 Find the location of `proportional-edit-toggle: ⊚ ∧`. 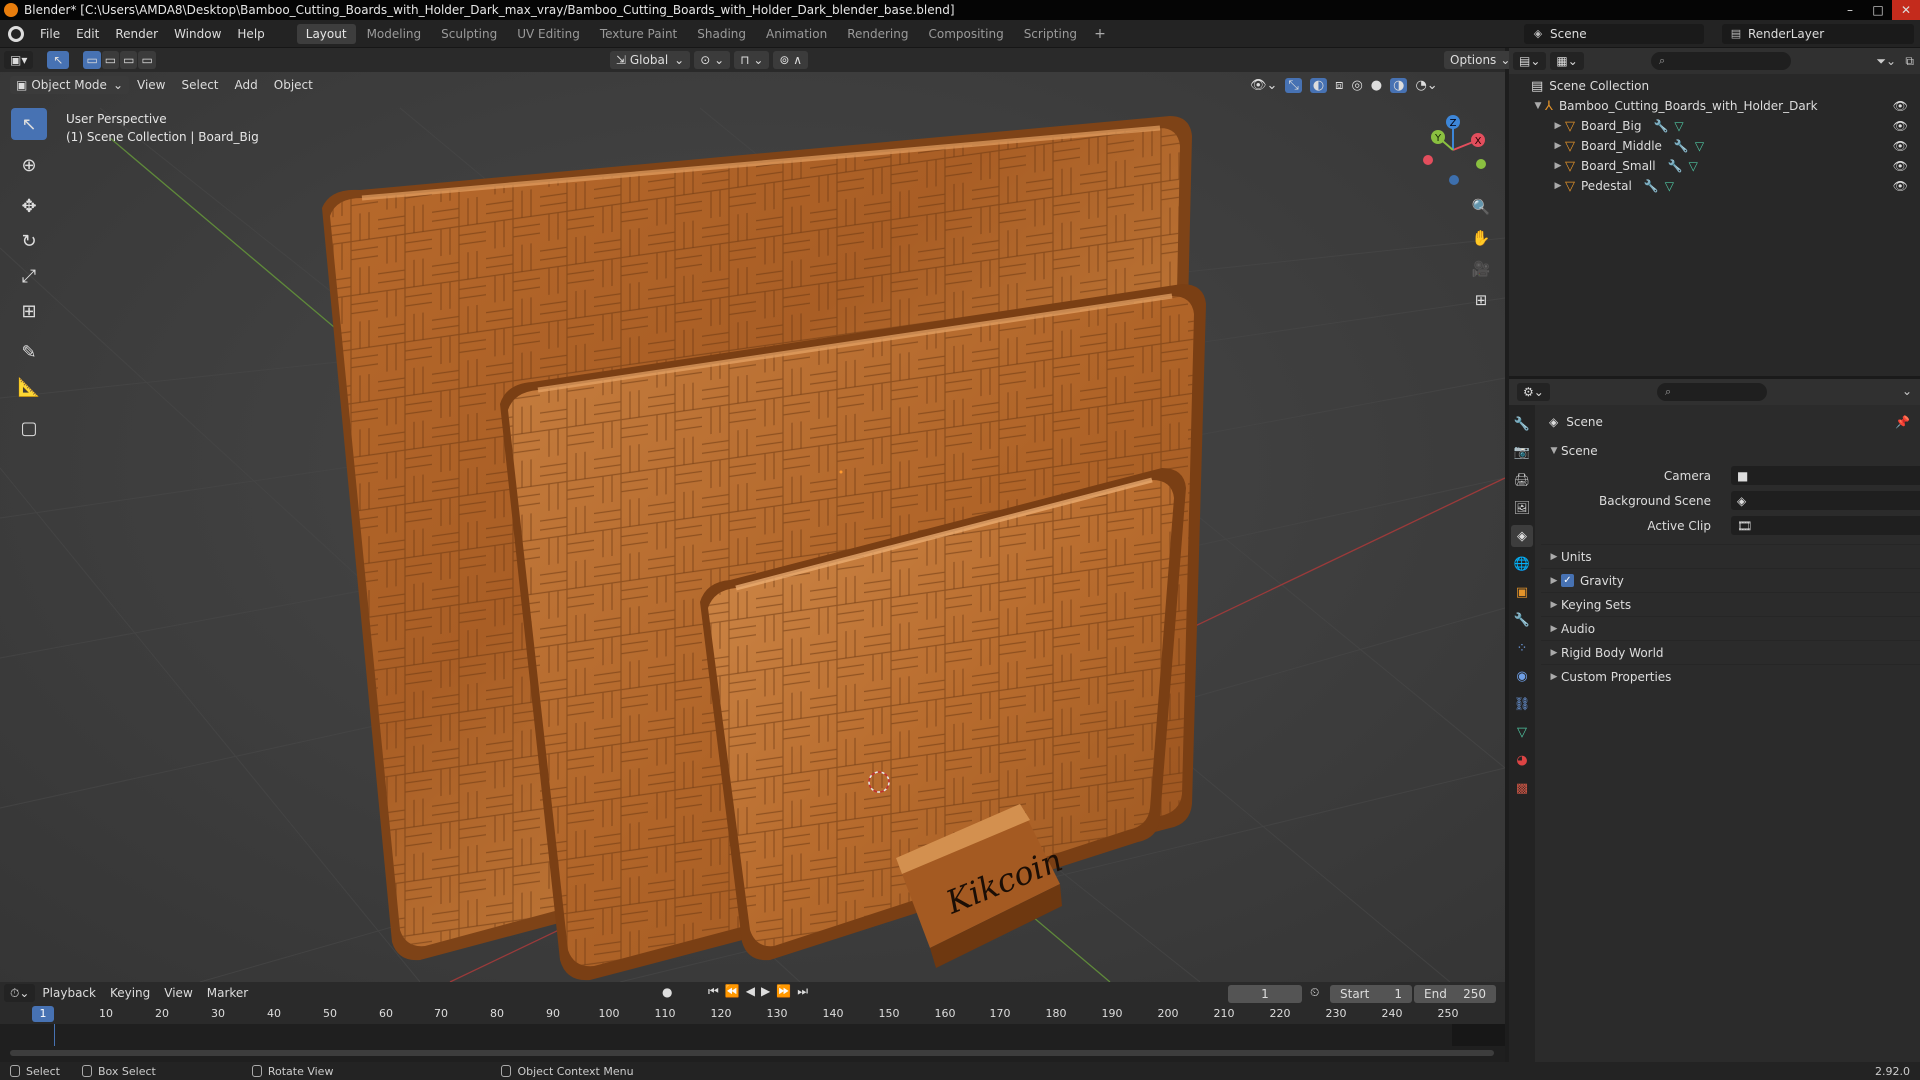

proportional-edit-toggle: ⊚ ∧ is located at coordinates (791, 60).